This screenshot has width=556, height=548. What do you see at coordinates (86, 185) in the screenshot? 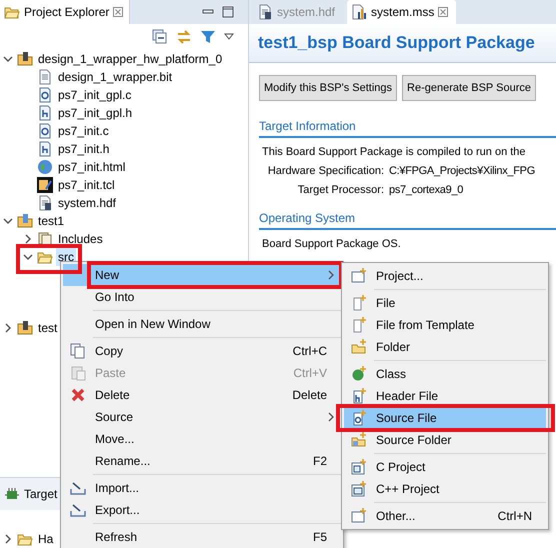
I see `tree-item: ps7_init.tcl` at bounding box center [86, 185].